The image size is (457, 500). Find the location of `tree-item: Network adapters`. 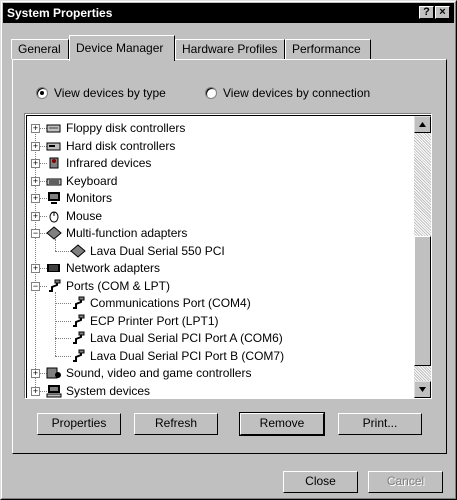

tree-item: Network adapters is located at coordinates (103, 268).